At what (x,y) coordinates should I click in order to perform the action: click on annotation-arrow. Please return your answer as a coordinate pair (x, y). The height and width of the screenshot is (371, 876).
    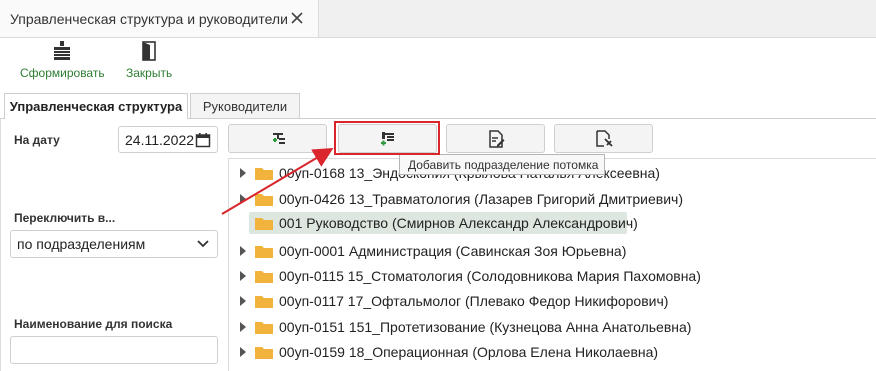
    Looking at the image, I should click on (277, 181).